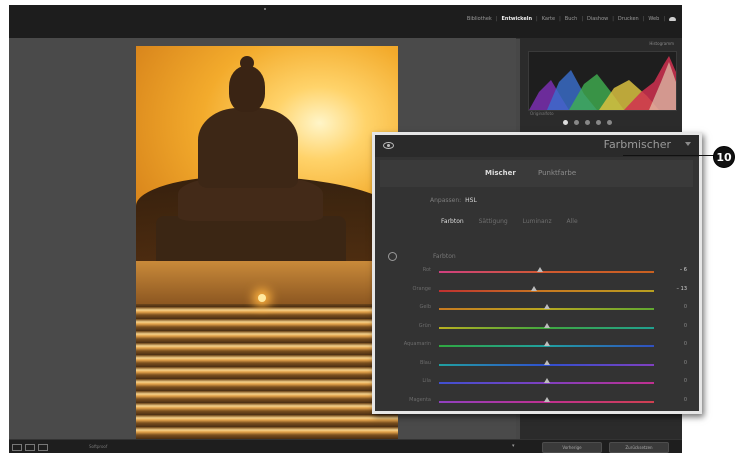 This screenshot has height=453, width=739. I want to click on redeye-tool-icon, so click(587, 122).